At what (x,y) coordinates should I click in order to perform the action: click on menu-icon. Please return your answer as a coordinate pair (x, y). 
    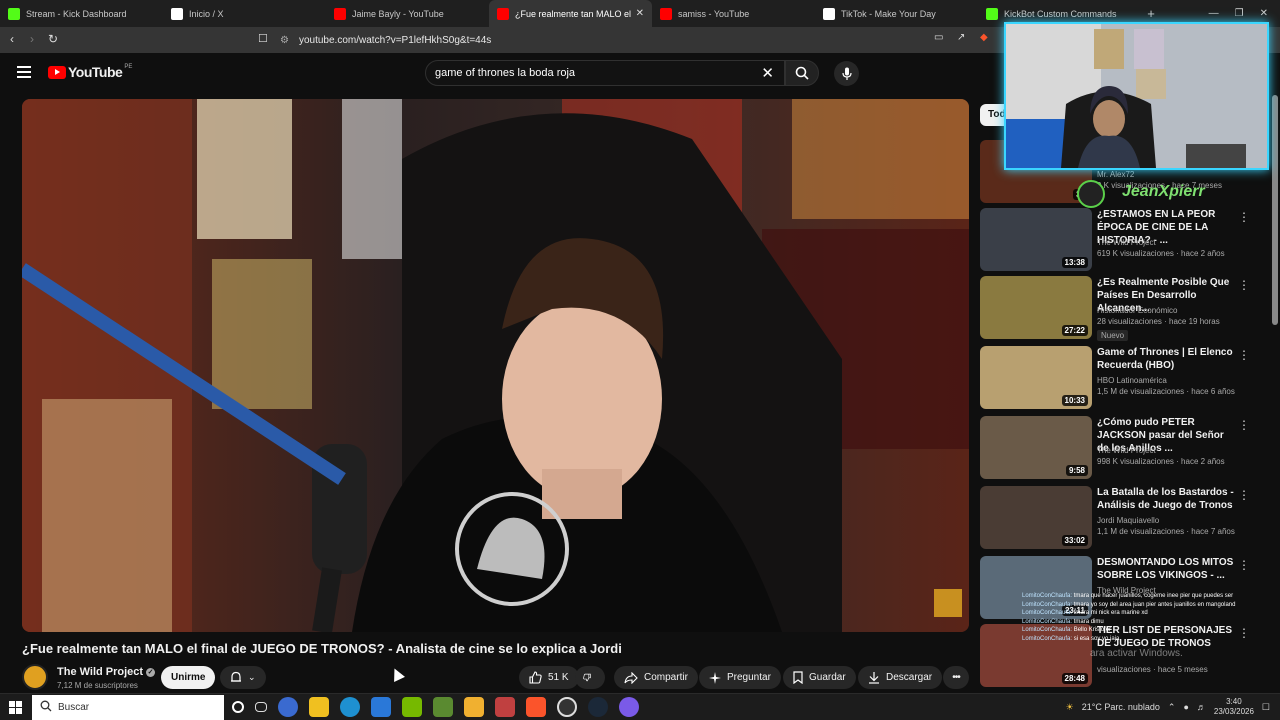
    Looking at the image, I should click on (24, 72).